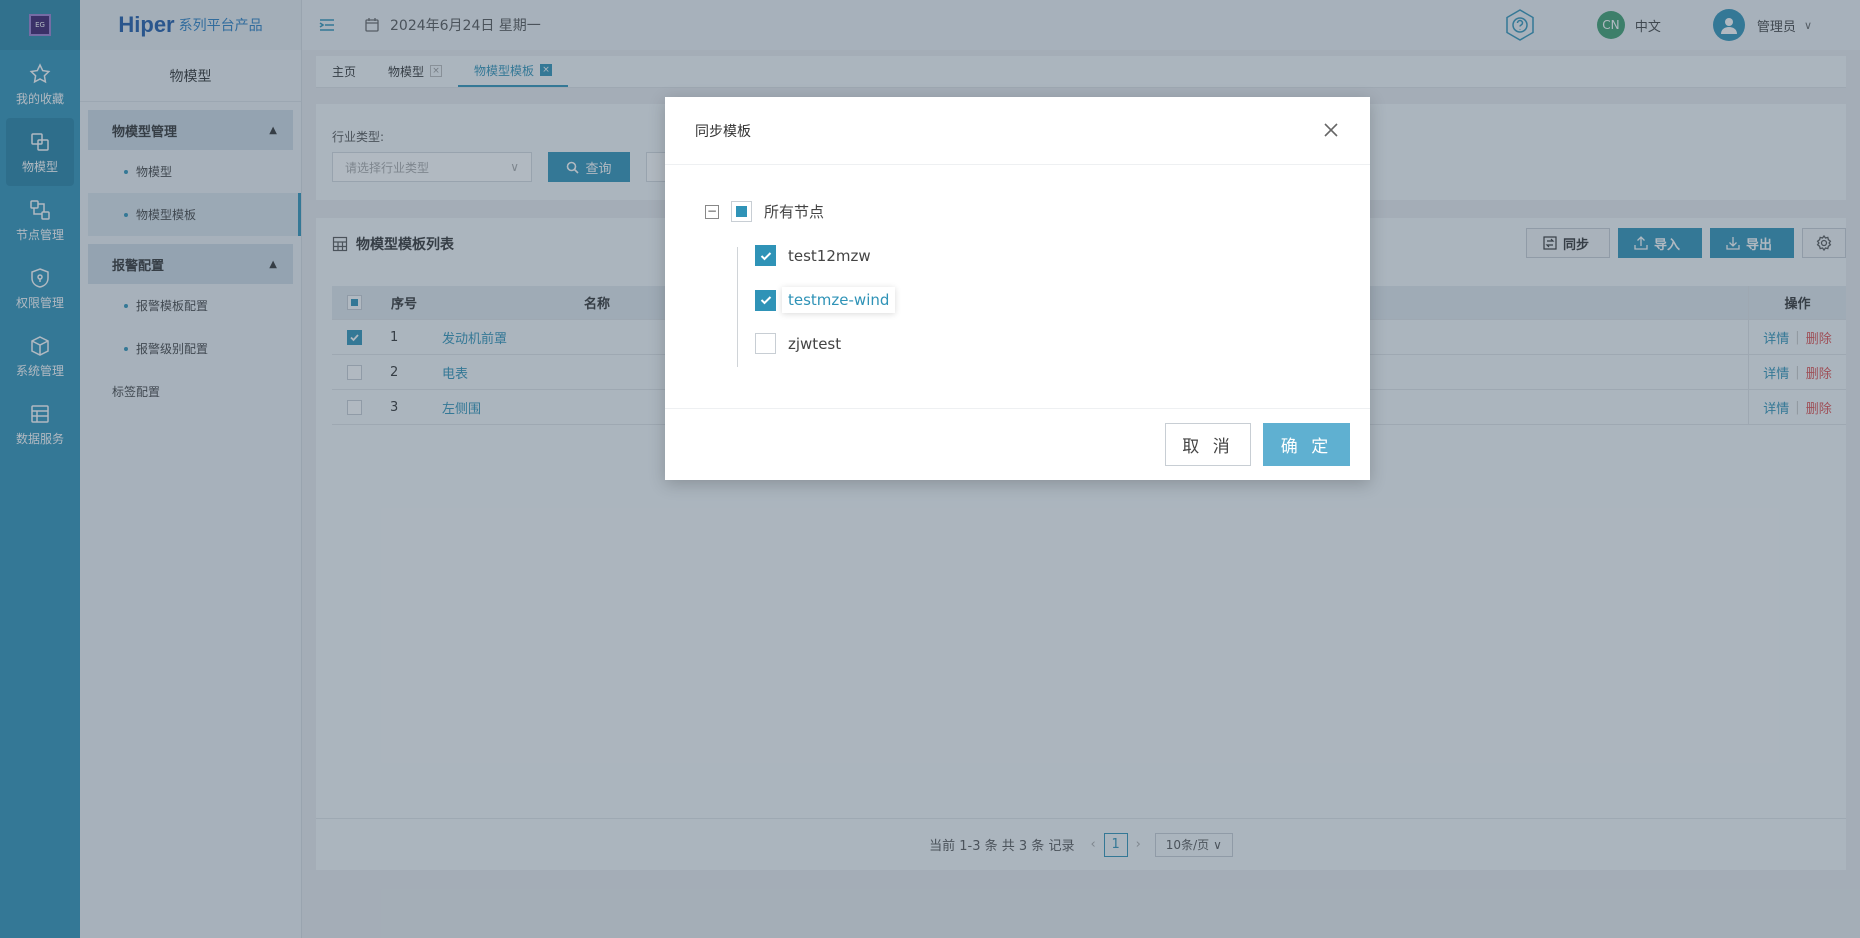  Describe the element at coordinates (794, 211) in the screenshot. I see `tree-root-label: 所有节点` at that location.